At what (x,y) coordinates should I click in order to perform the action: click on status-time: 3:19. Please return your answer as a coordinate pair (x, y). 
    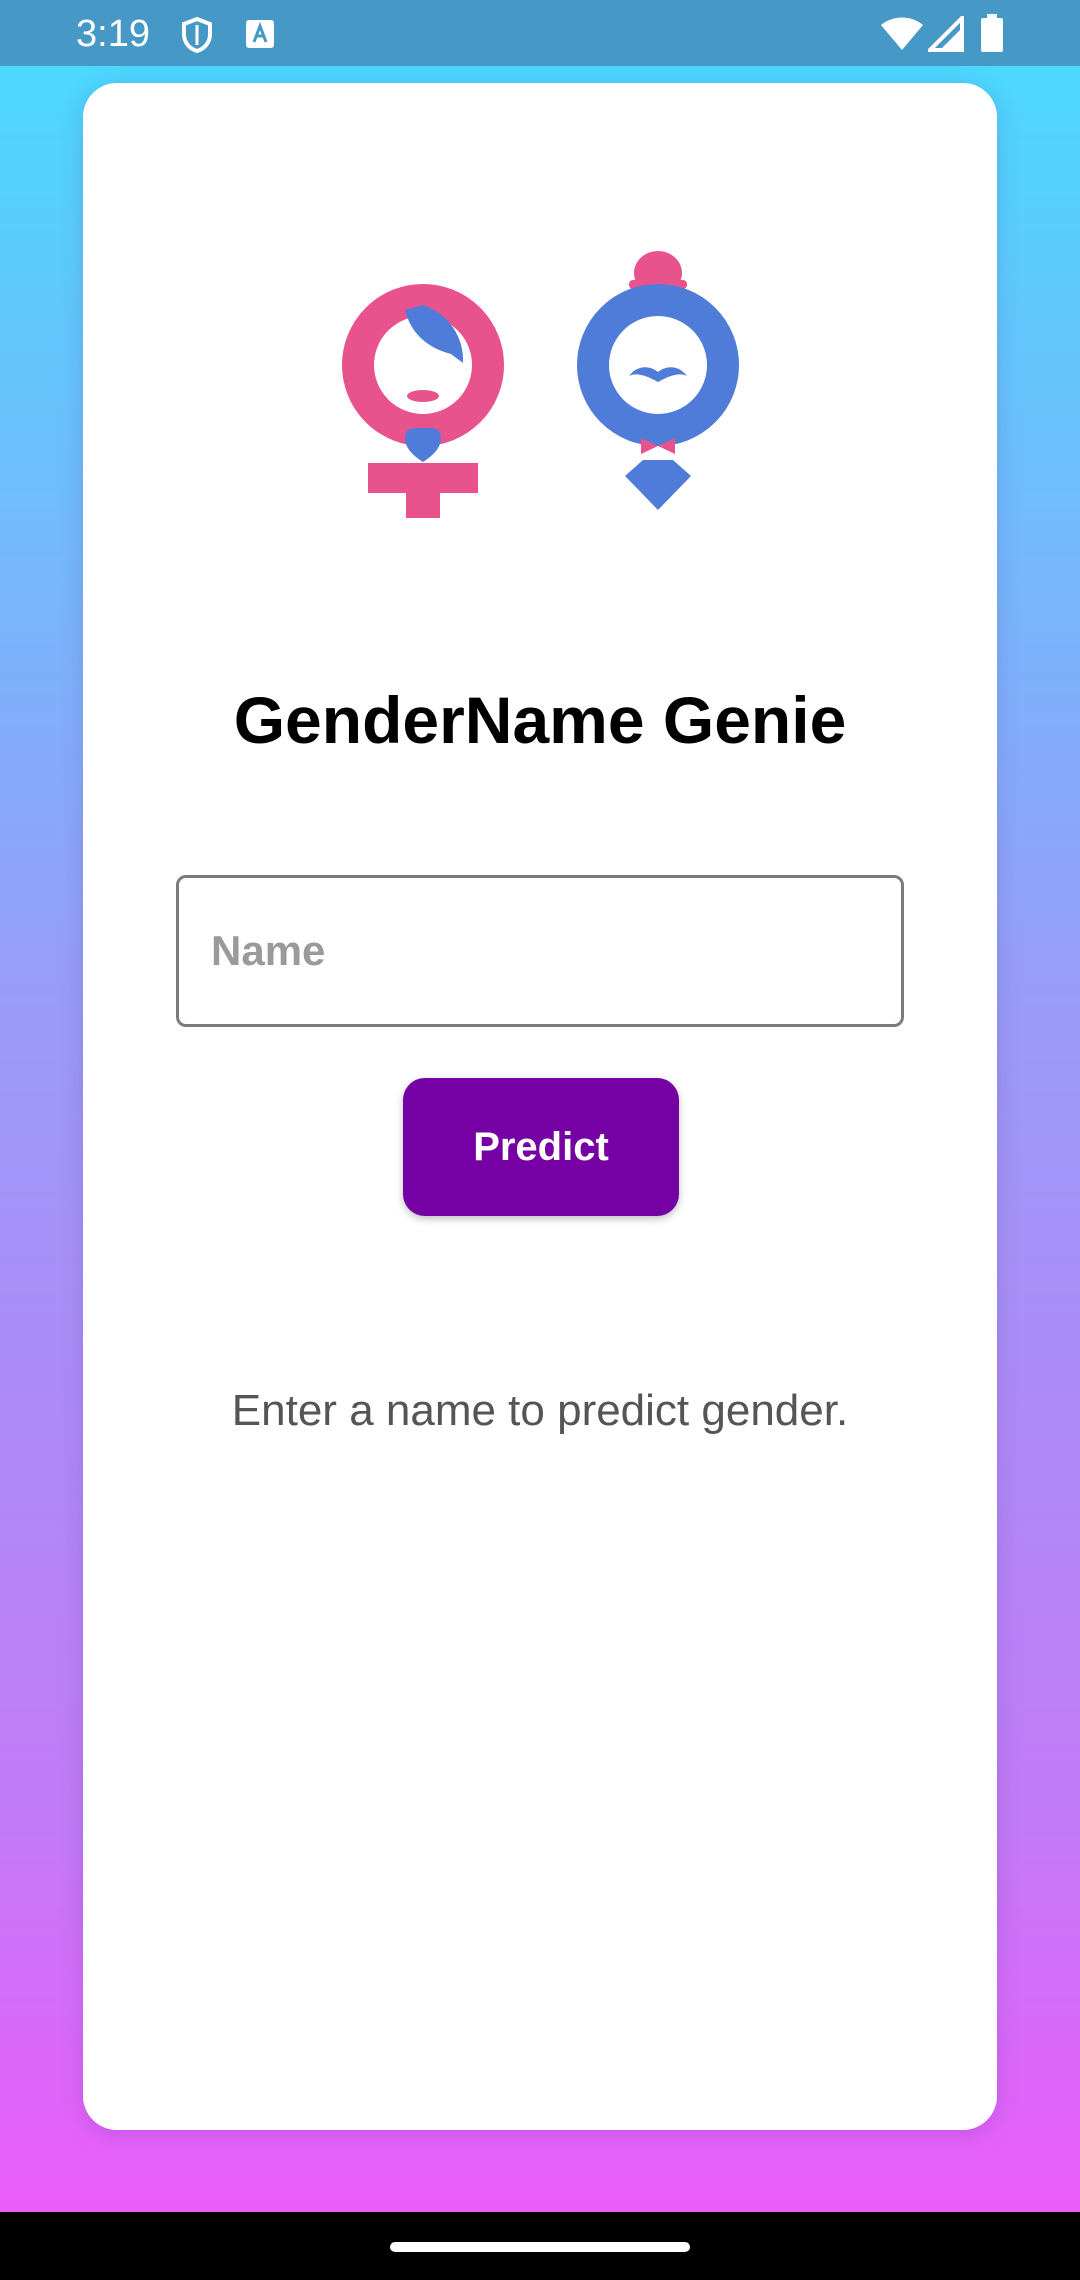
    Looking at the image, I should click on (113, 34).